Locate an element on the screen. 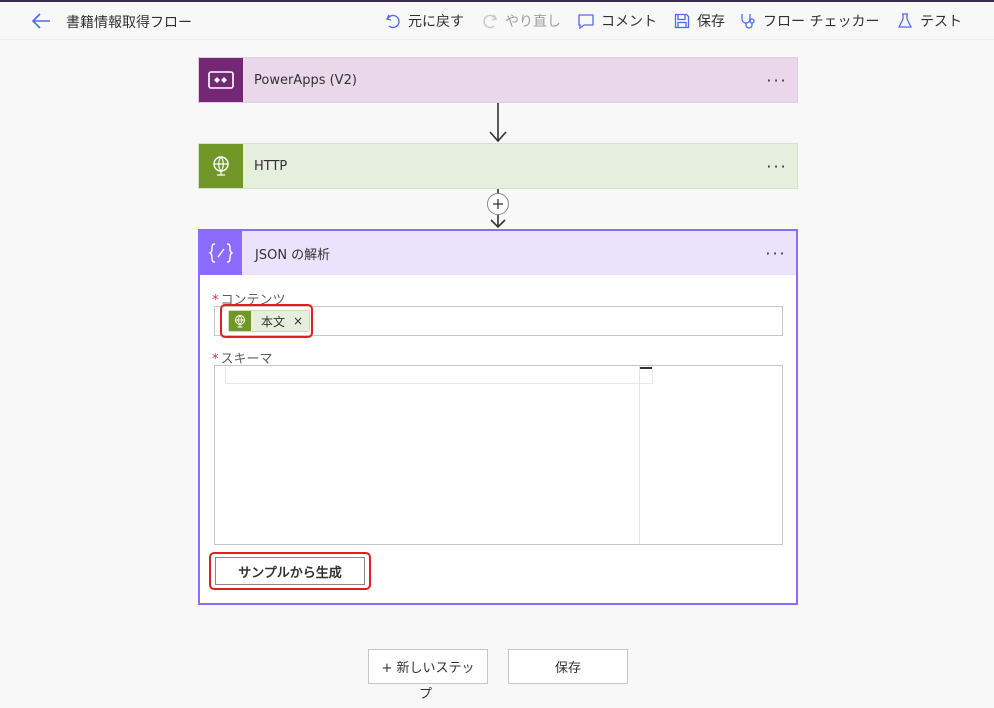 The width and height of the screenshot is (994, 708). test-button: テスト is located at coordinates (929, 21).